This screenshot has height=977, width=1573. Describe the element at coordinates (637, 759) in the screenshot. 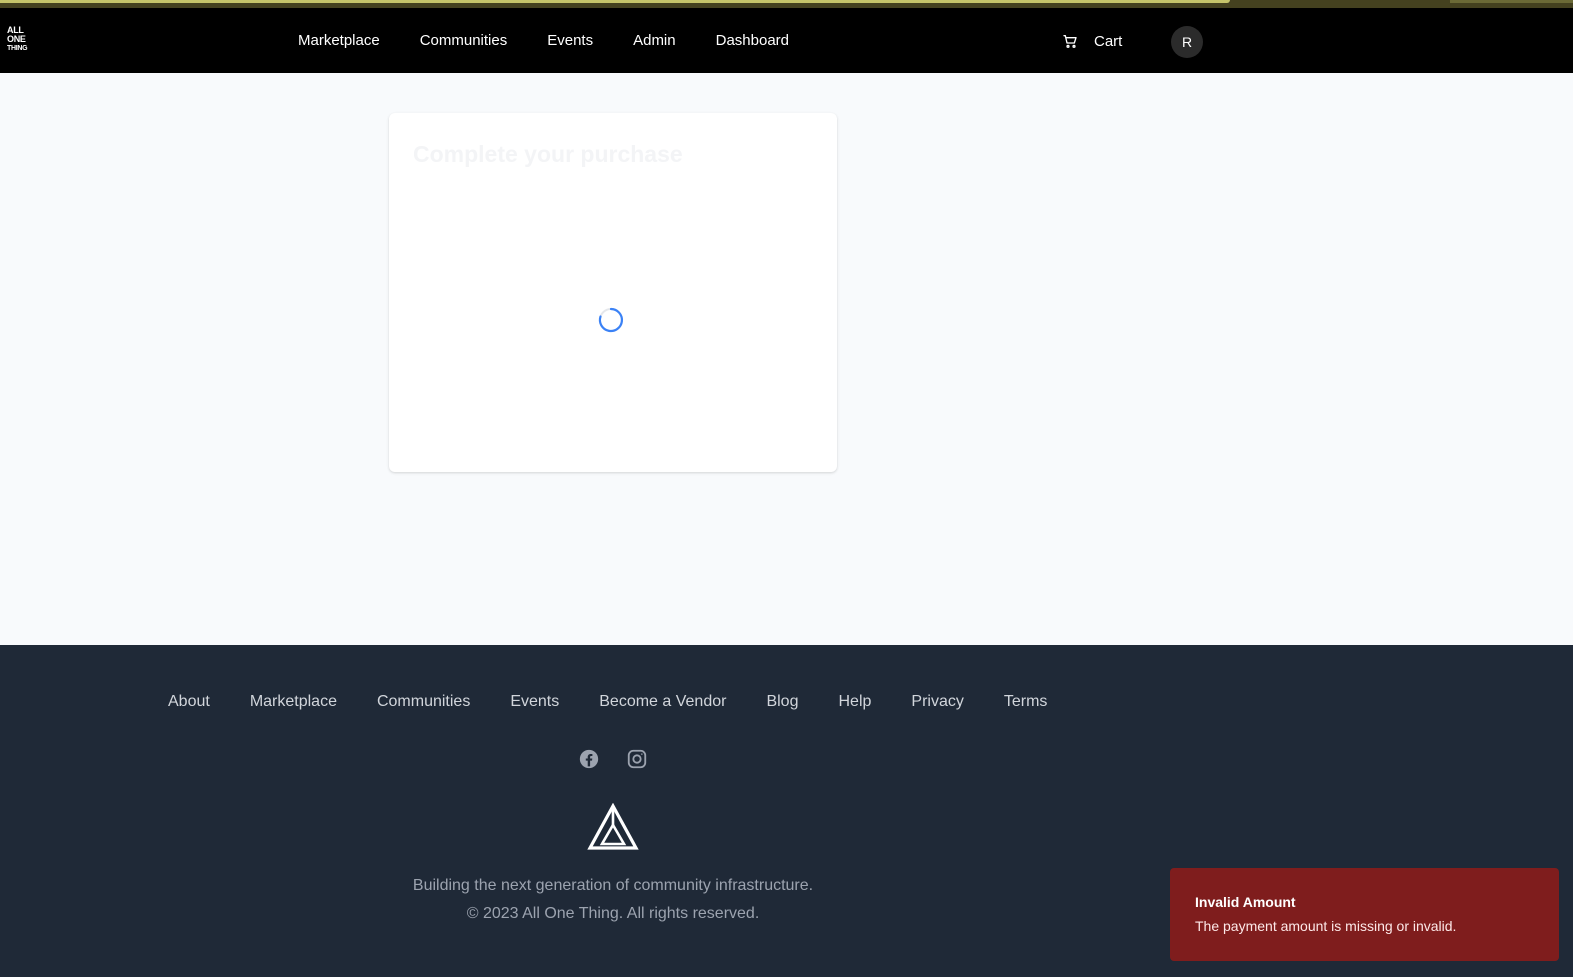

I see `instagram-icon` at that location.